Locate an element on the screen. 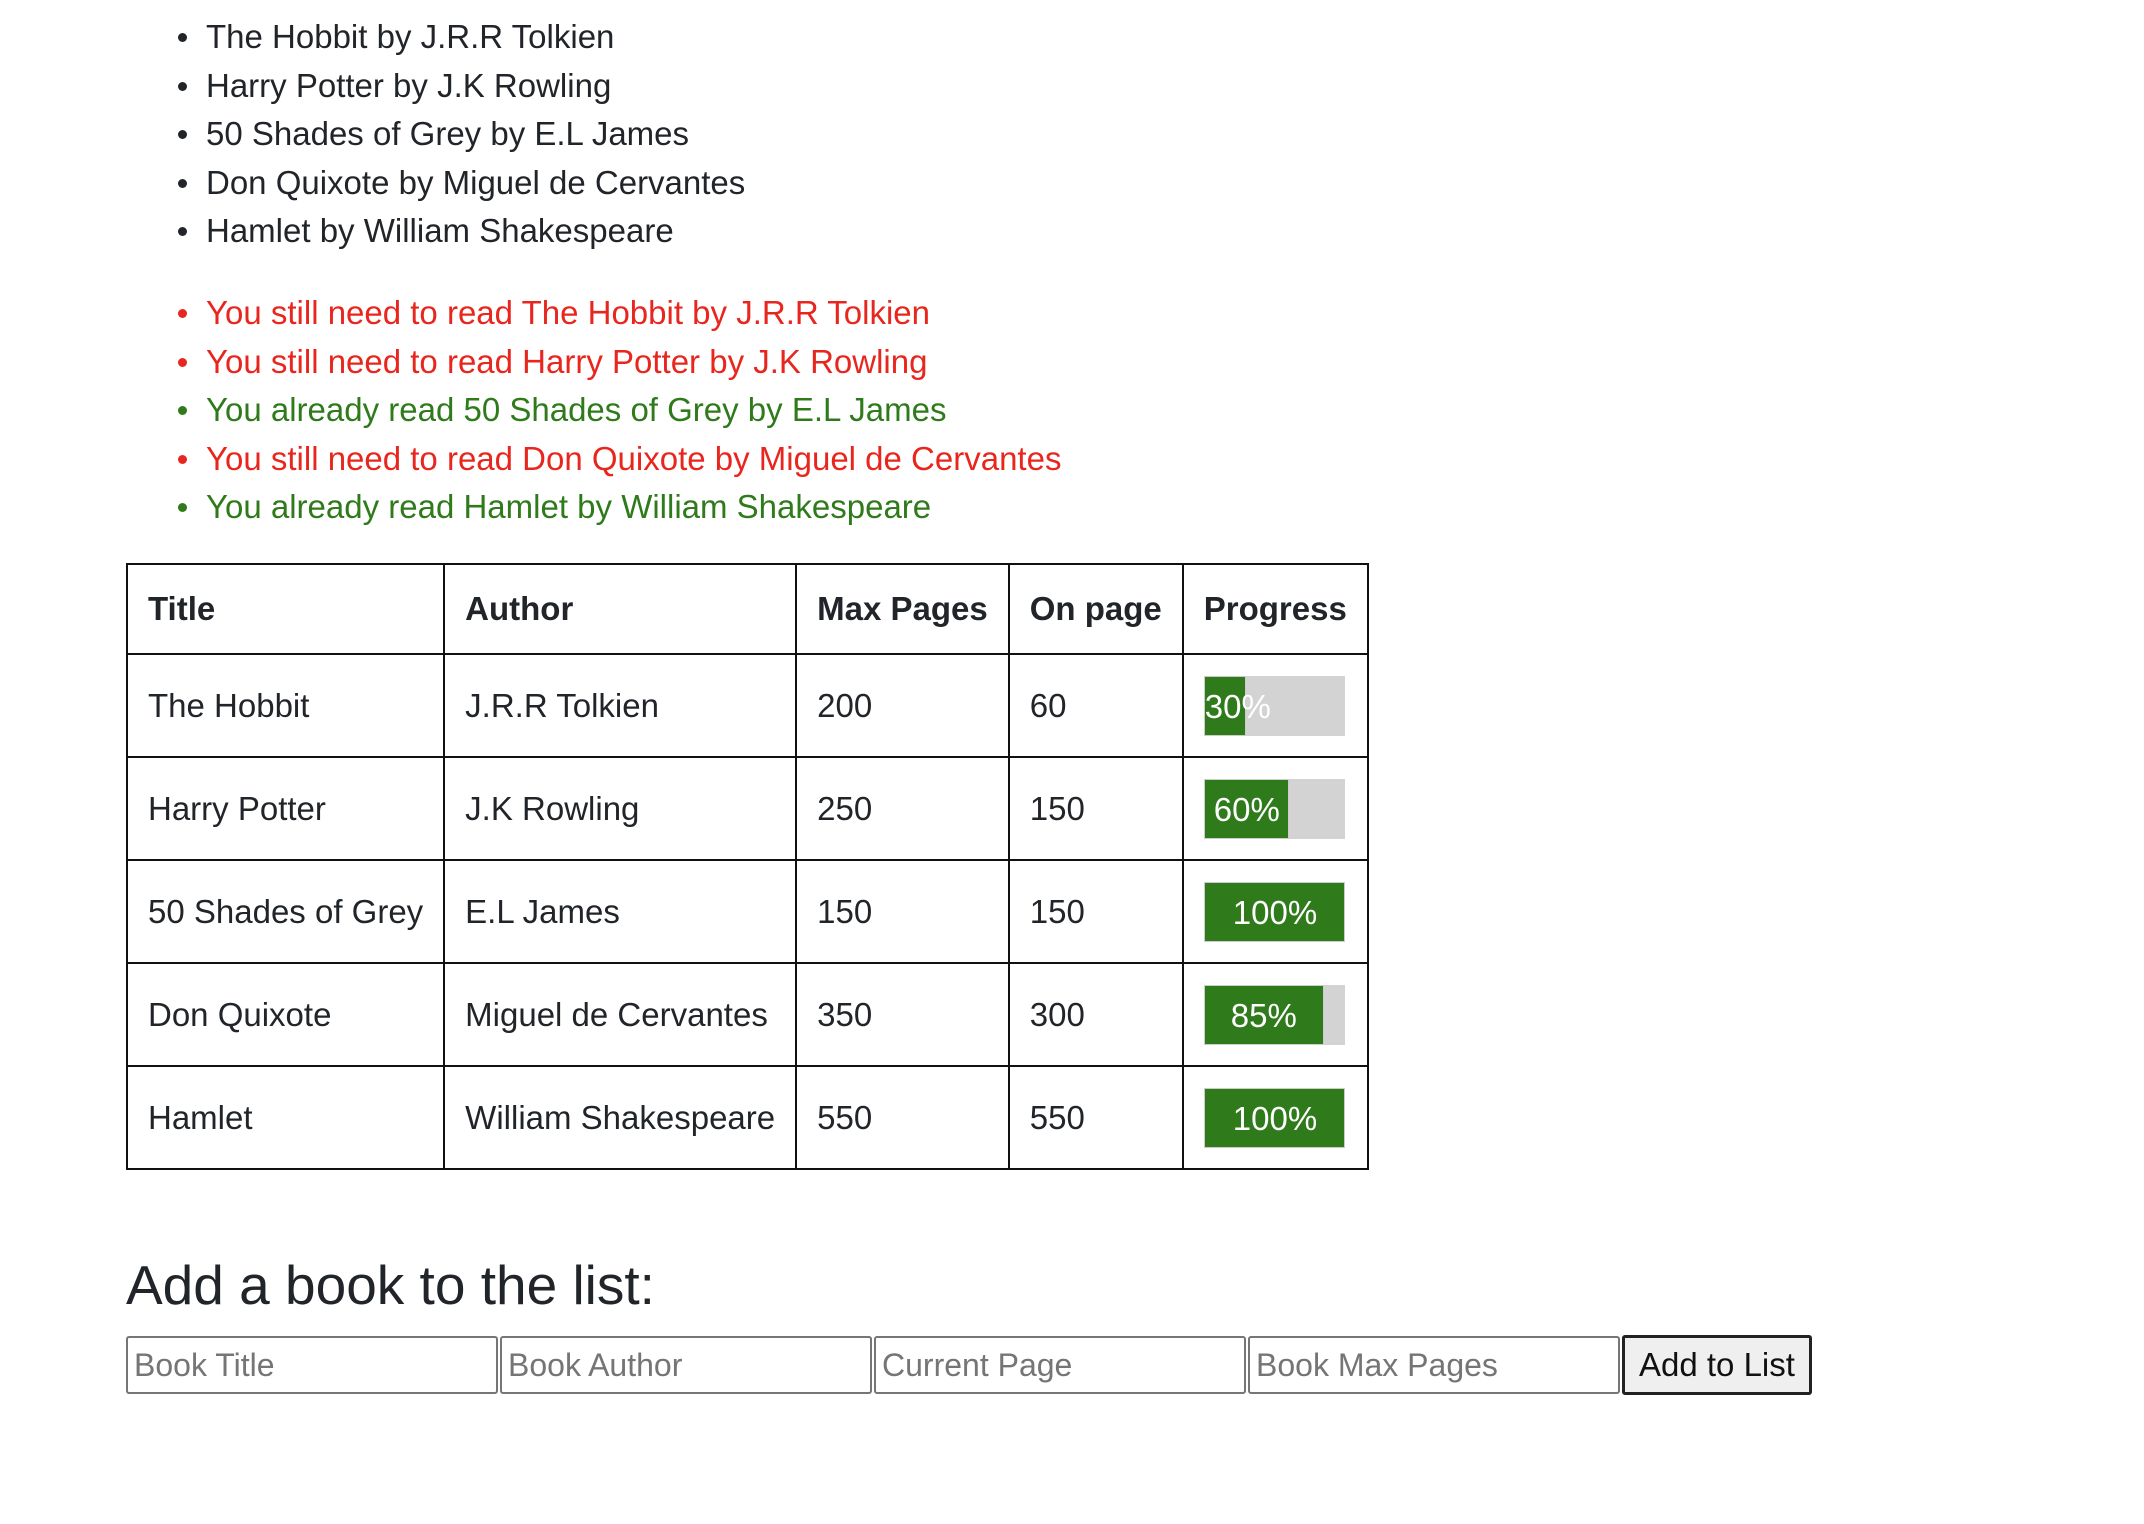 Image resolution: width=2144 pixels, height=1524 pixels. progress-bar: 60% is located at coordinates (1274, 808).